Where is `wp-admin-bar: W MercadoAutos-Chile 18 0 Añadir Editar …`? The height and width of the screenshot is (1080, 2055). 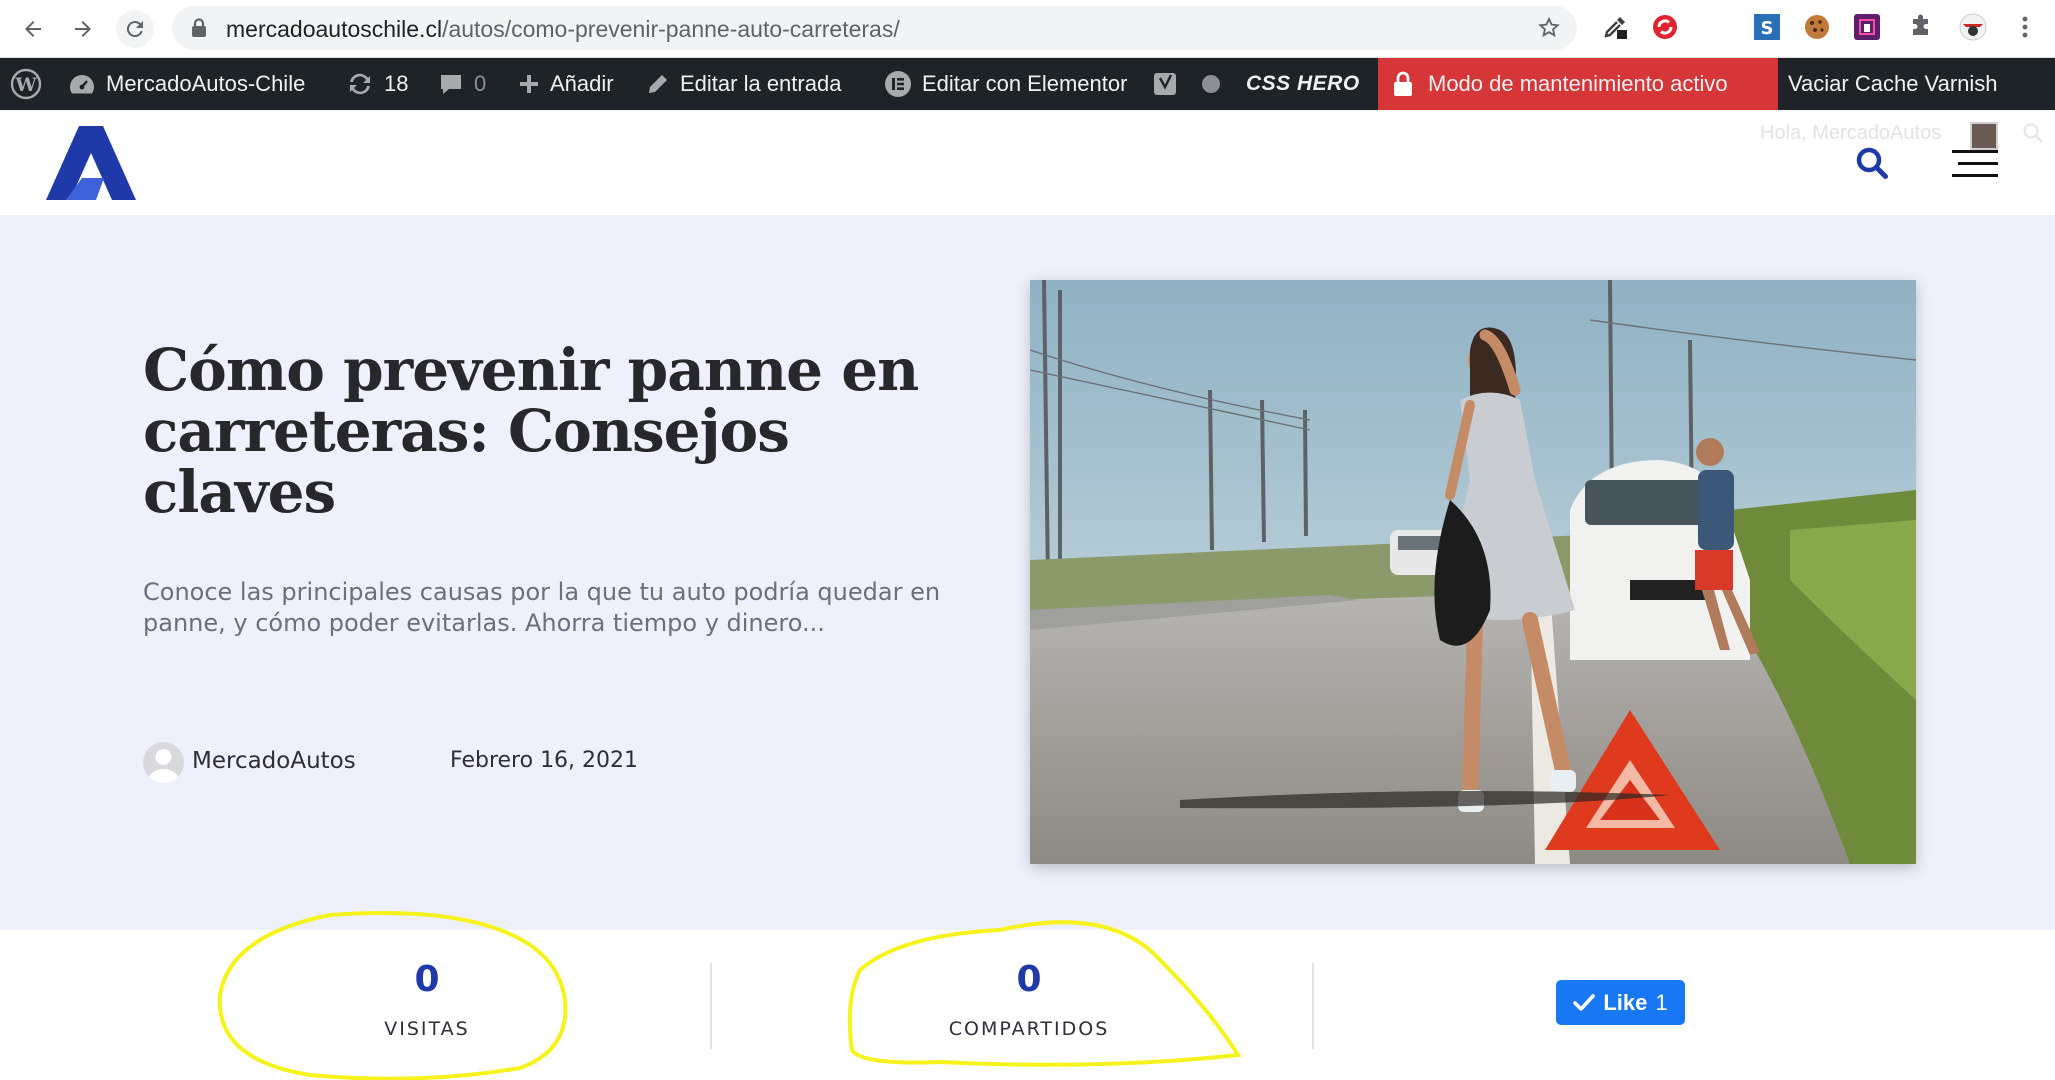
wp-admin-bar: W MercadoAutos-Chile 18 0 Añadir Editar … is located at coordinates (1027, 84).